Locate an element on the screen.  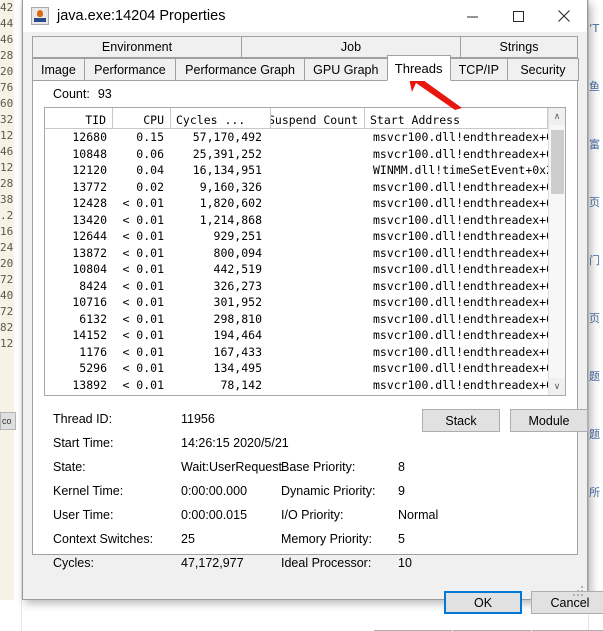
close-button is located at coordinates (564, 16).